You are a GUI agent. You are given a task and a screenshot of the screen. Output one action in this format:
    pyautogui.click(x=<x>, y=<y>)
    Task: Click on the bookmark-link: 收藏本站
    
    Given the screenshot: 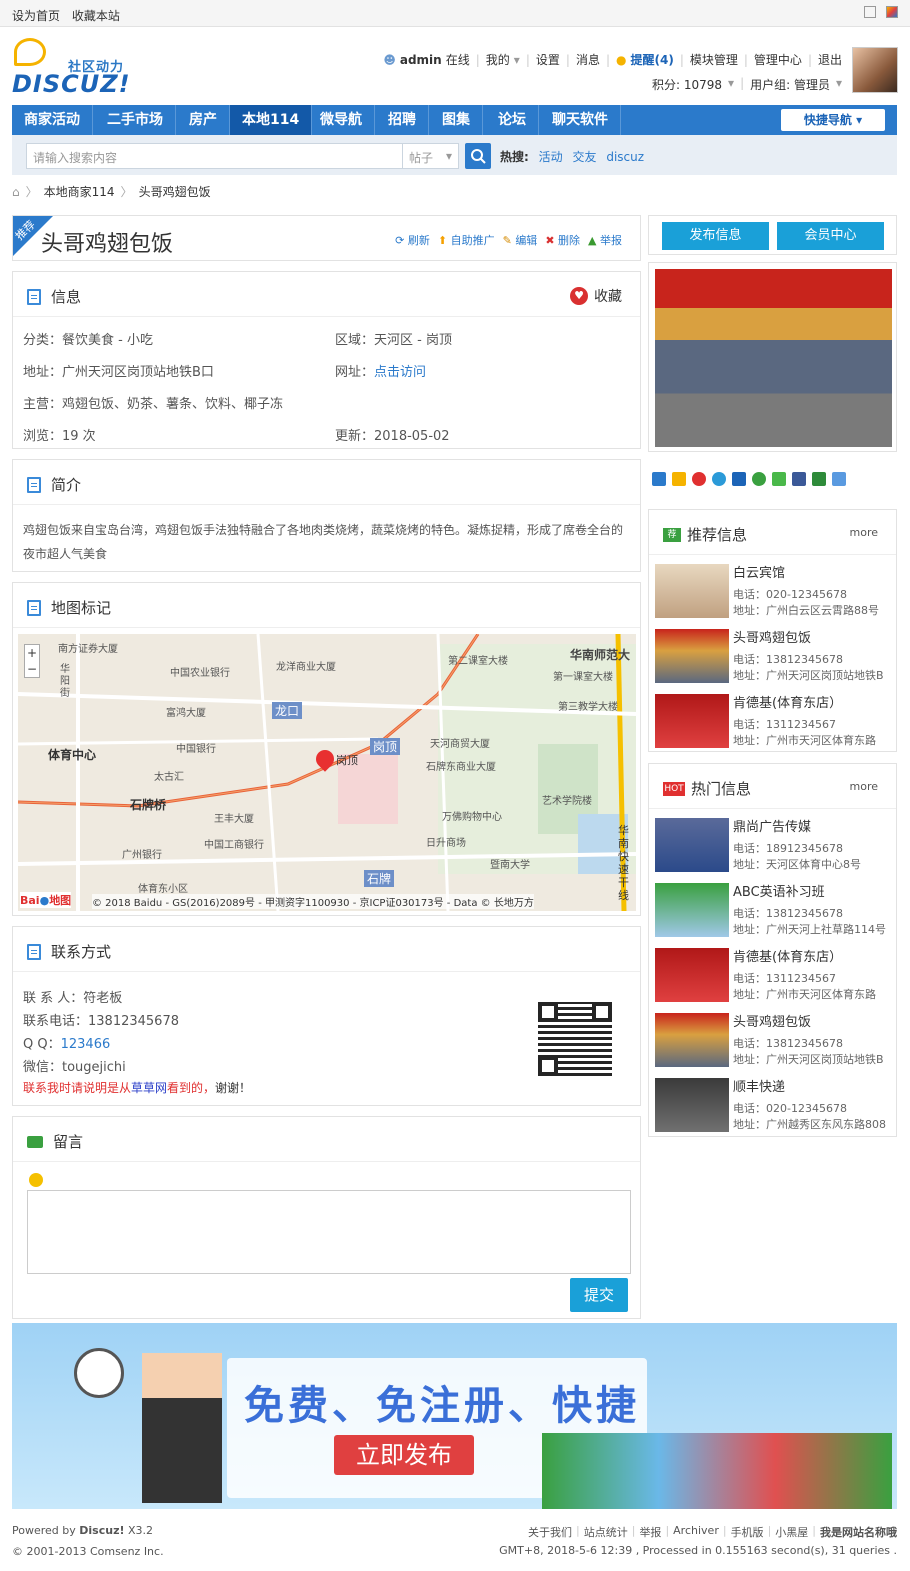 What is the action you would take?
    pyautogui.click(x=96, y=16)
    